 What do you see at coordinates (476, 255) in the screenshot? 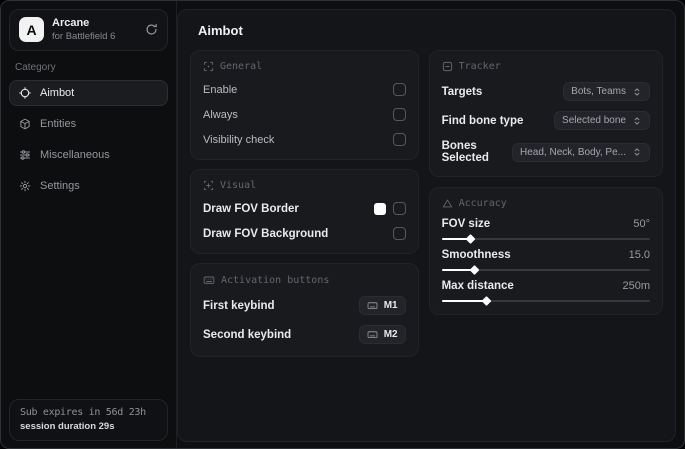
I see `slider-label: Smoothness` at bounding box center [476, 255].